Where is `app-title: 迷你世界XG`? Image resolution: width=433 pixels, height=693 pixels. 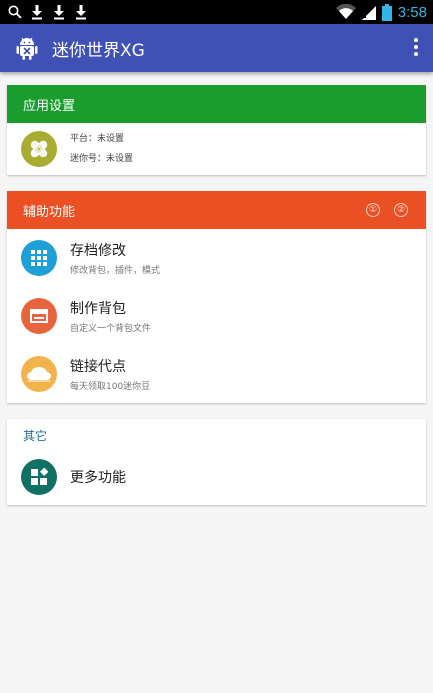
app-title: 迷你世界XG is located at coordinates (98, 50).